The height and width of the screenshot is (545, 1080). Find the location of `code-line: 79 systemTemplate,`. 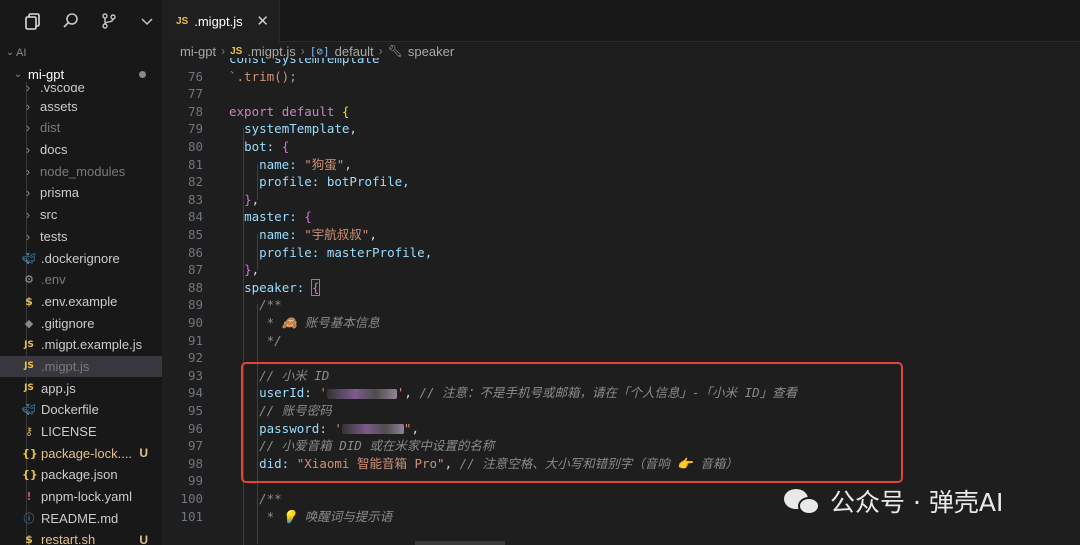

code-line: 79 systemTemplate, is located at coordinates (621, 129).